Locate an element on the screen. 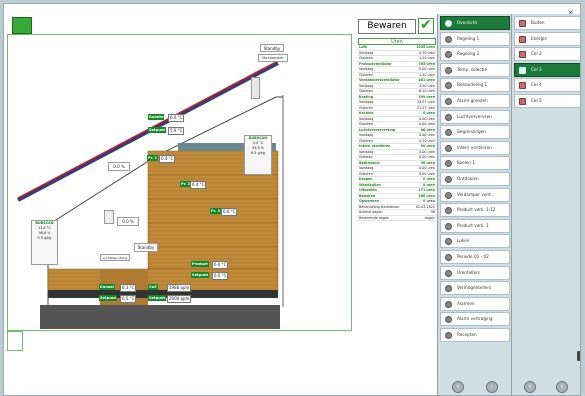 The image size is (585, 396). hours-row-value: 90 uren is located at coordinates (427, 146).